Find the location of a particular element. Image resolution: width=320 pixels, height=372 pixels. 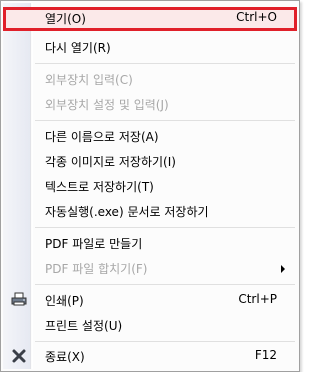

menu-item-save-as-image: 각종 이미지로 저장하기(I) is located at coordinates (150, 161).